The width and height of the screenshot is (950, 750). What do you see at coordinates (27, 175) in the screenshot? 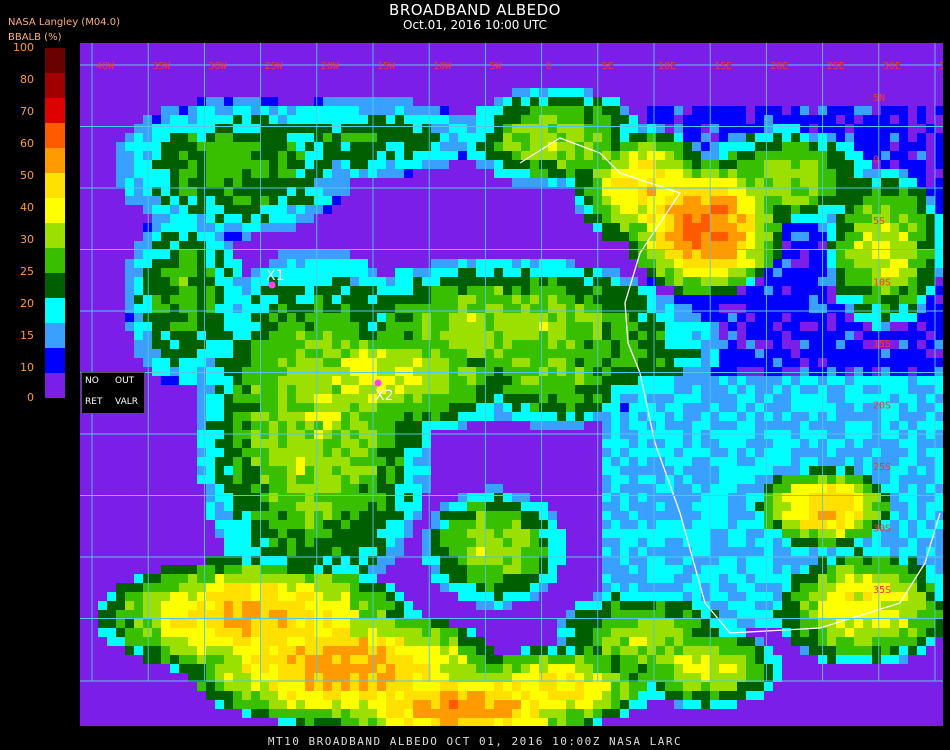
I see `legend-tick-label: 50` at bounding box center [27, 175].